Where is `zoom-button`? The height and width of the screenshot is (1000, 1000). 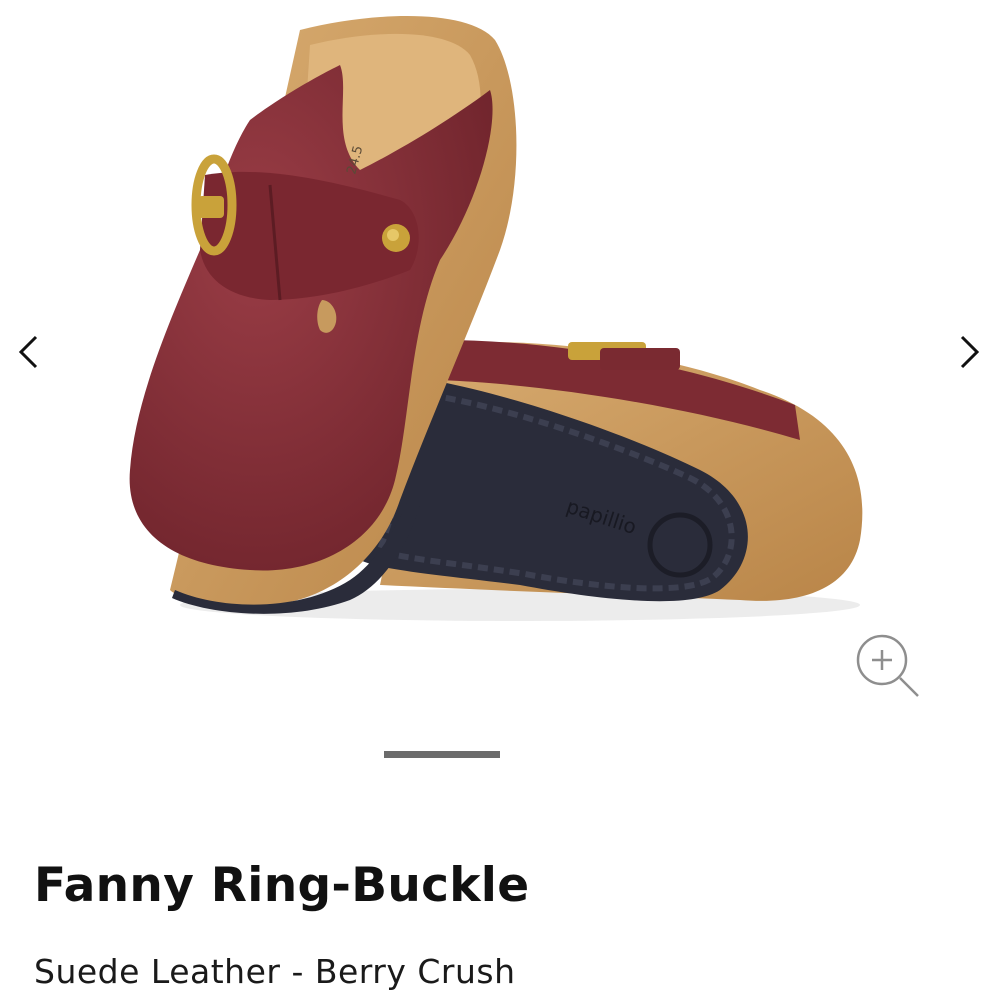
zoom-button is located at coordinates (888, 666).